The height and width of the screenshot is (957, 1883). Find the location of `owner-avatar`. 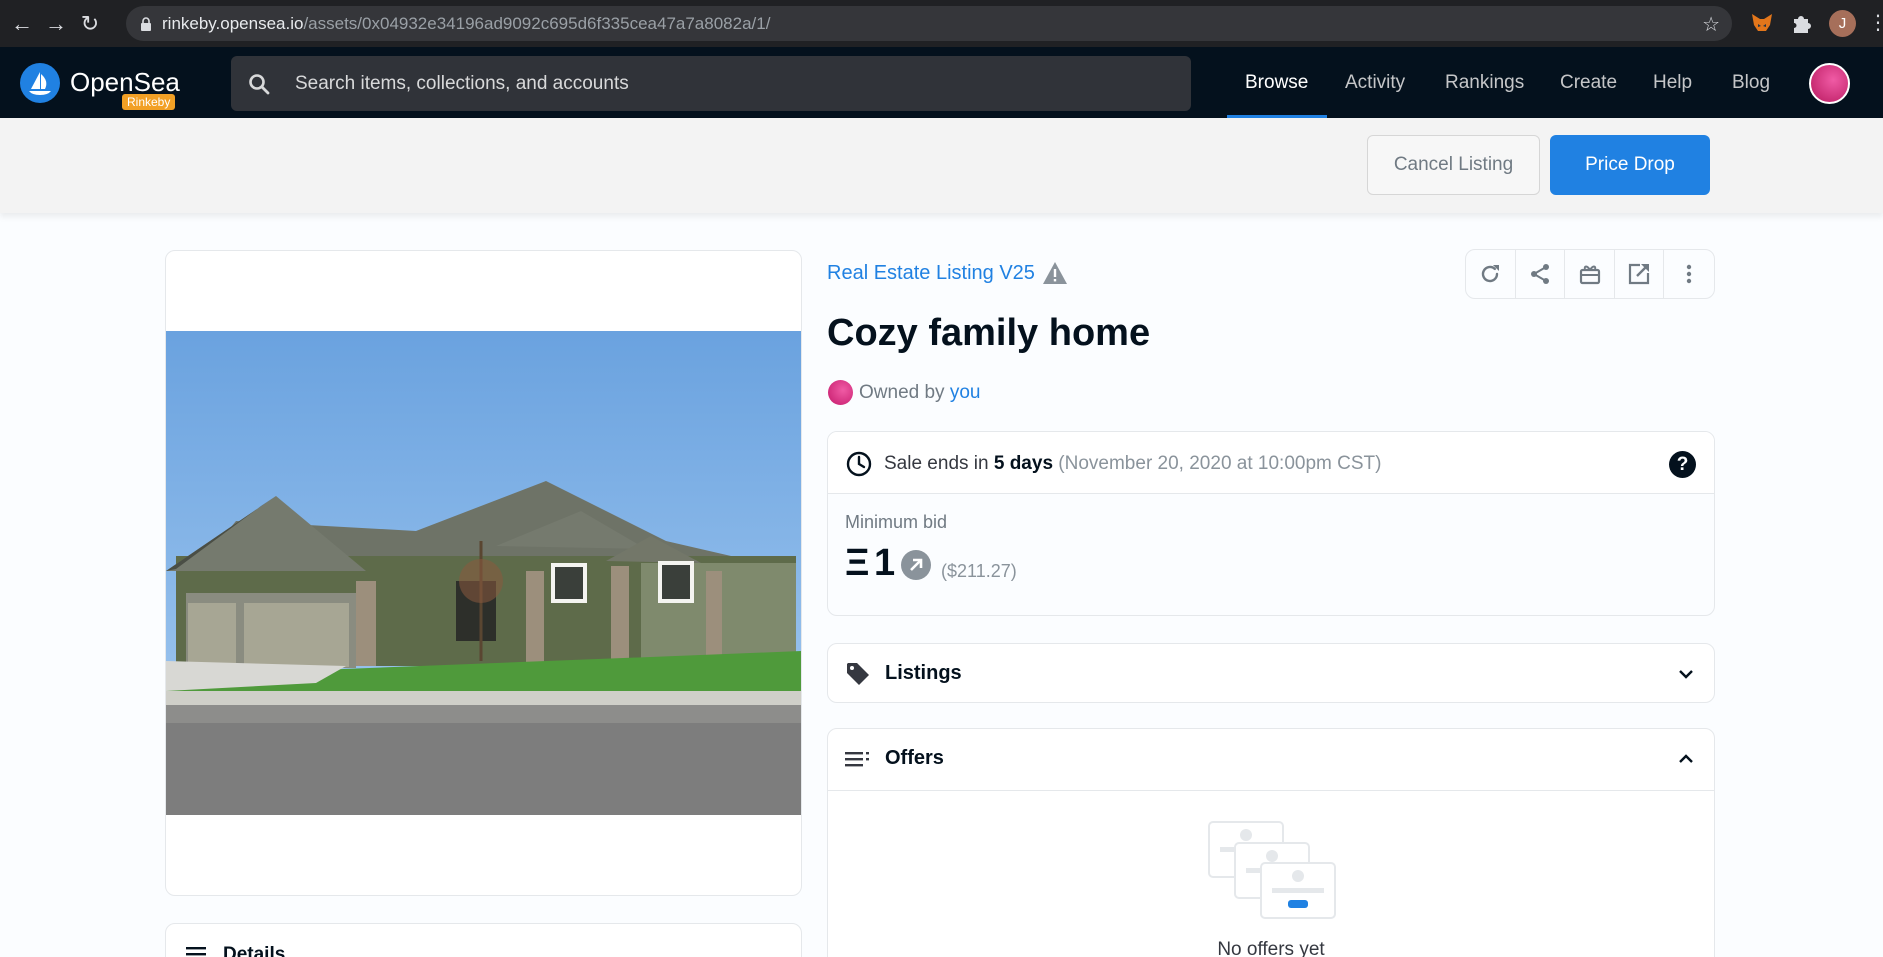

owner-avatar is located at coordinates (840, 392).